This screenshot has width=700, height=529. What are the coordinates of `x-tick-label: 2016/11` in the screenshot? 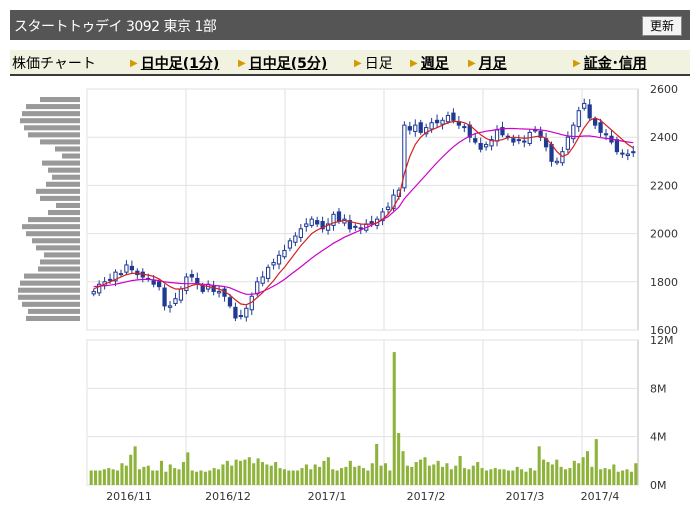 It's located at (129, 496).